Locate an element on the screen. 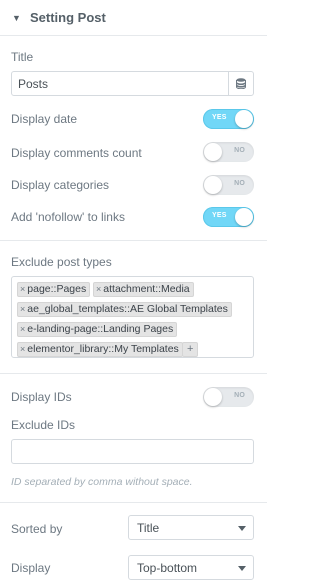 This screenshot has width=320, height=586. nofollow-switch: YES is located at coordinates (228, 217).